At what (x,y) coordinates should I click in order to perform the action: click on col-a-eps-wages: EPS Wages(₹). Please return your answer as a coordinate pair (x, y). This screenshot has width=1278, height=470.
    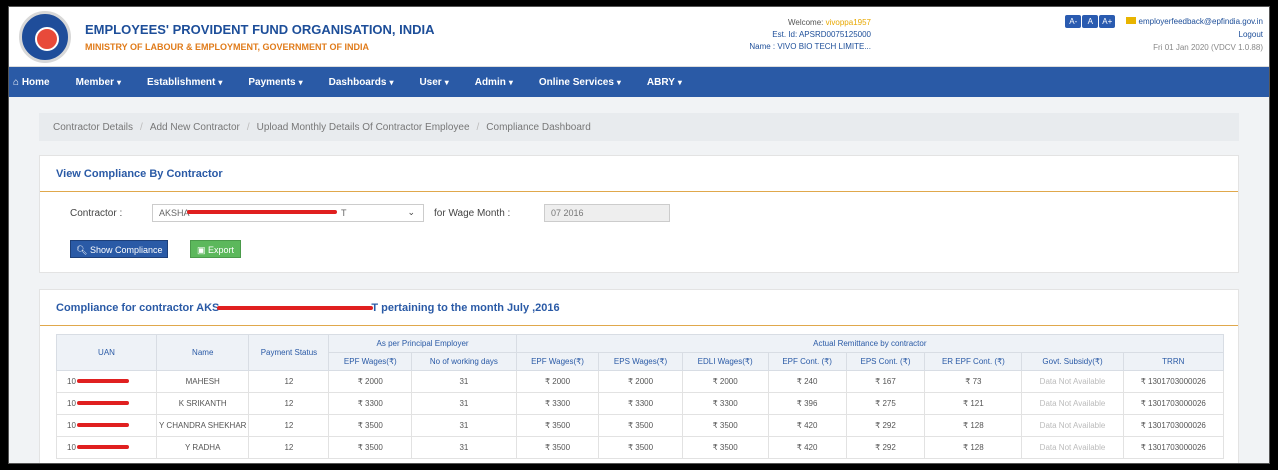
    Looking at the image, I should click on (640, 361).